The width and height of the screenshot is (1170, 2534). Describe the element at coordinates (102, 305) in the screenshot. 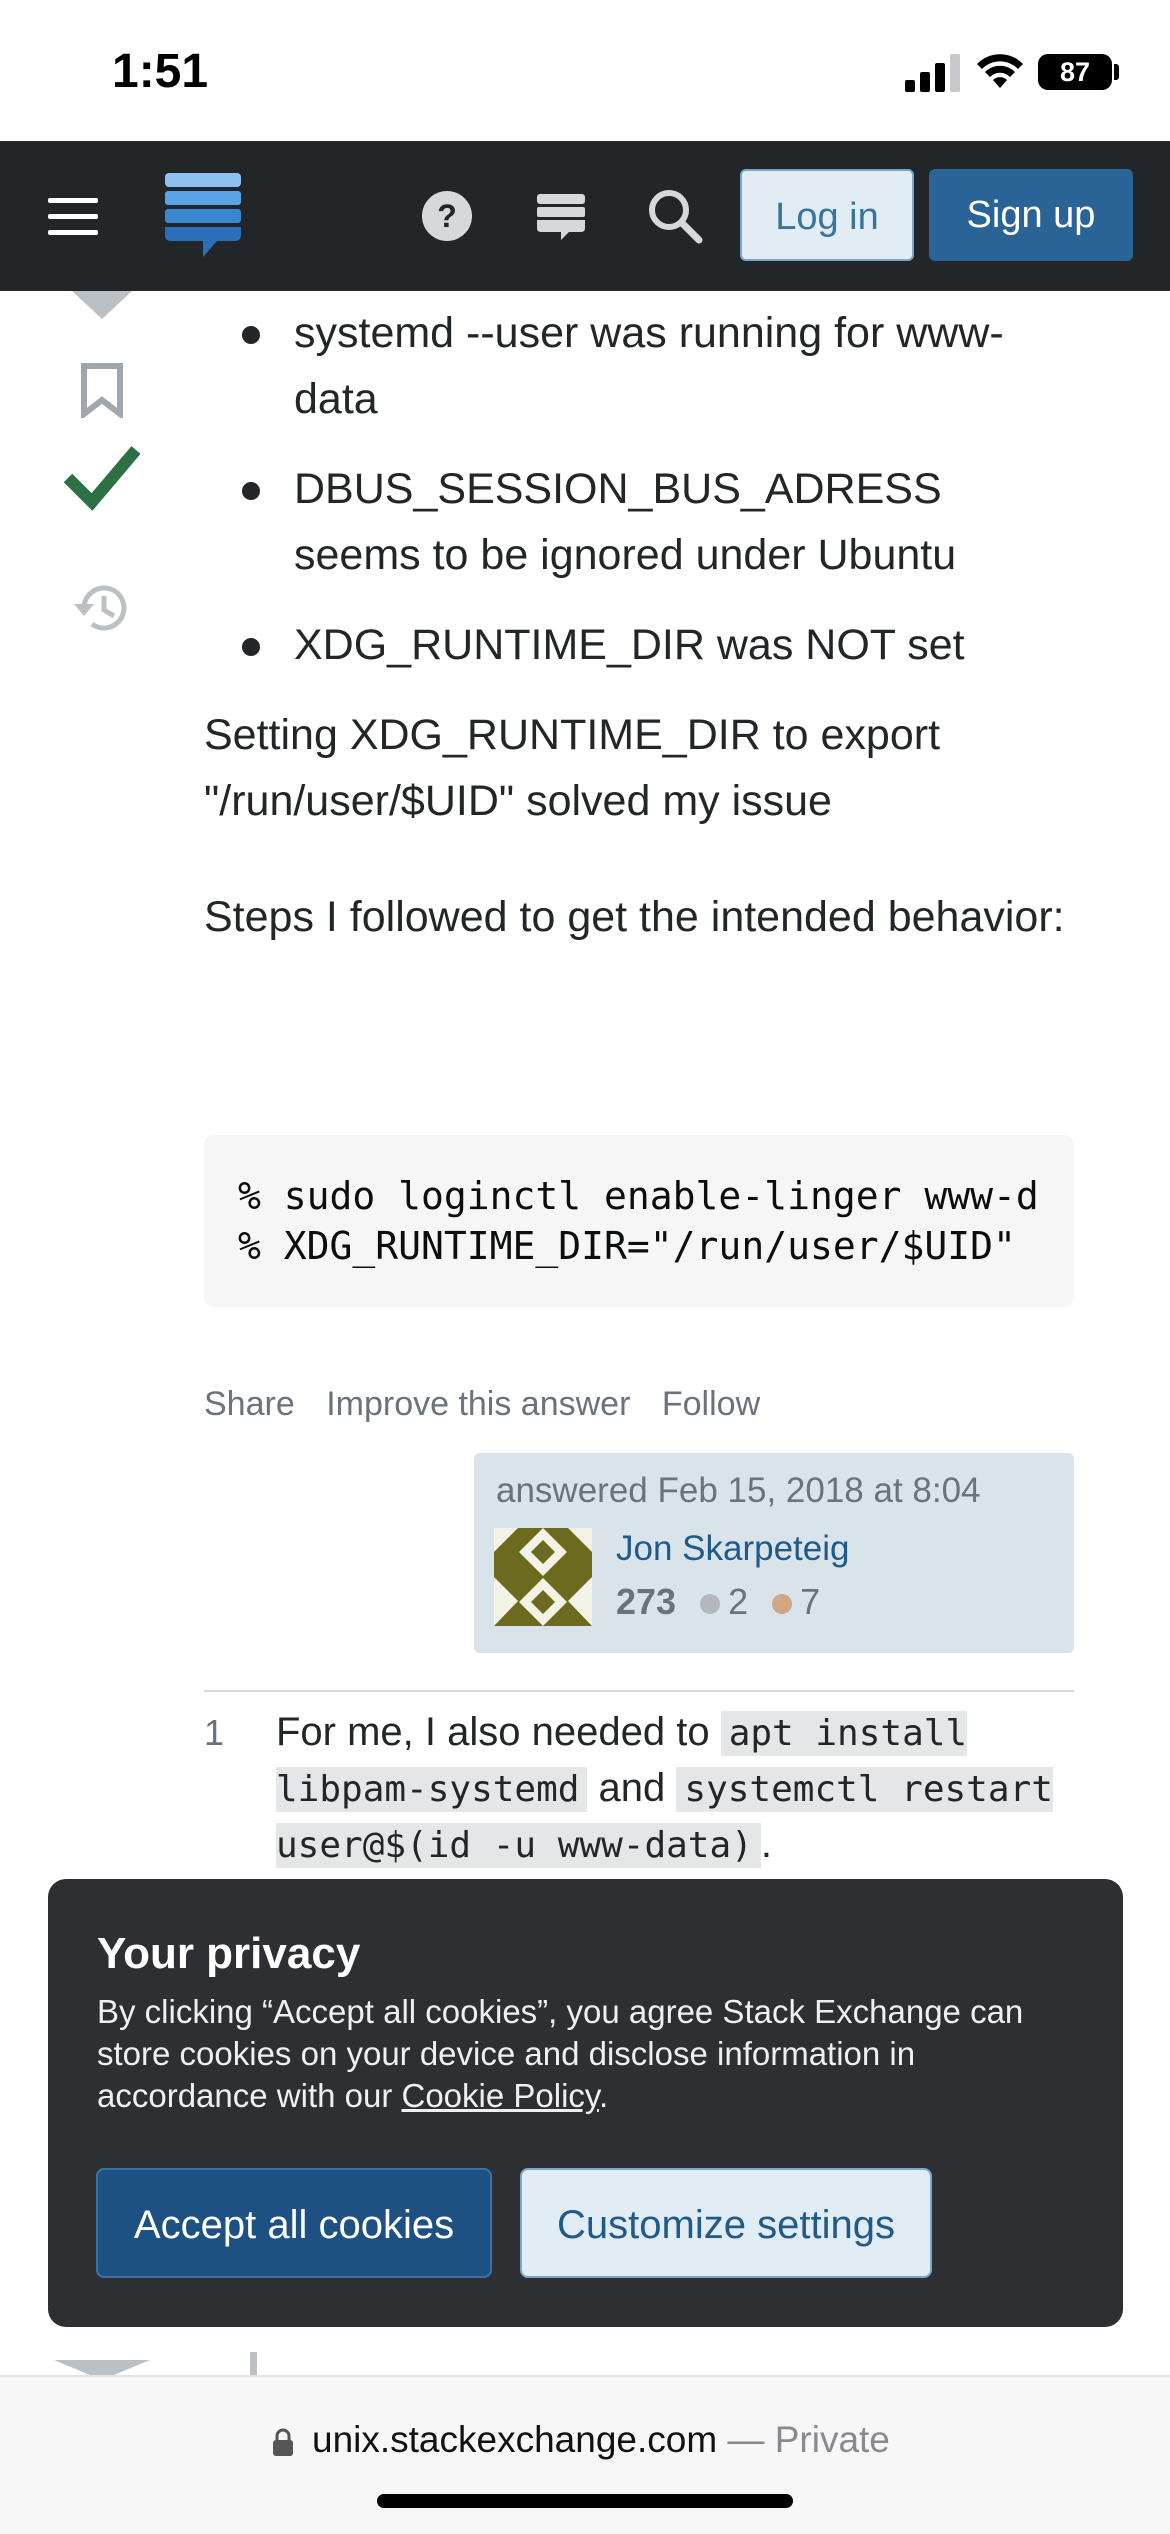

I see `downvote-icon` at that location.